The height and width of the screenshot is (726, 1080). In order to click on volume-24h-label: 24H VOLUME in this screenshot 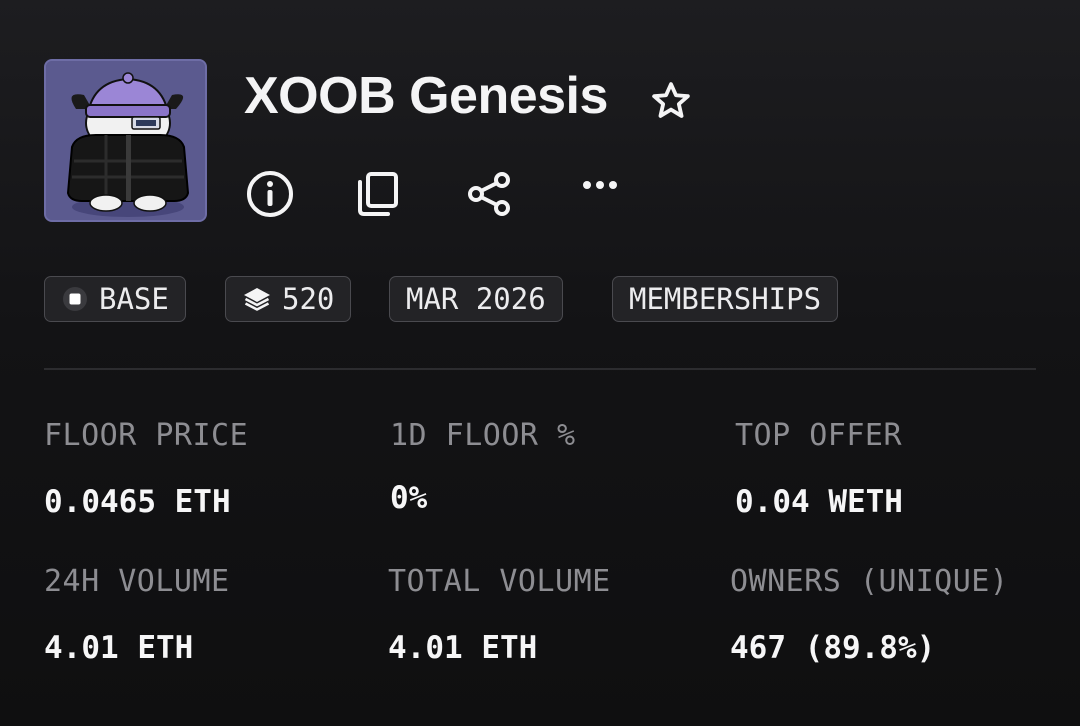, I will do `click(137, 581)`.